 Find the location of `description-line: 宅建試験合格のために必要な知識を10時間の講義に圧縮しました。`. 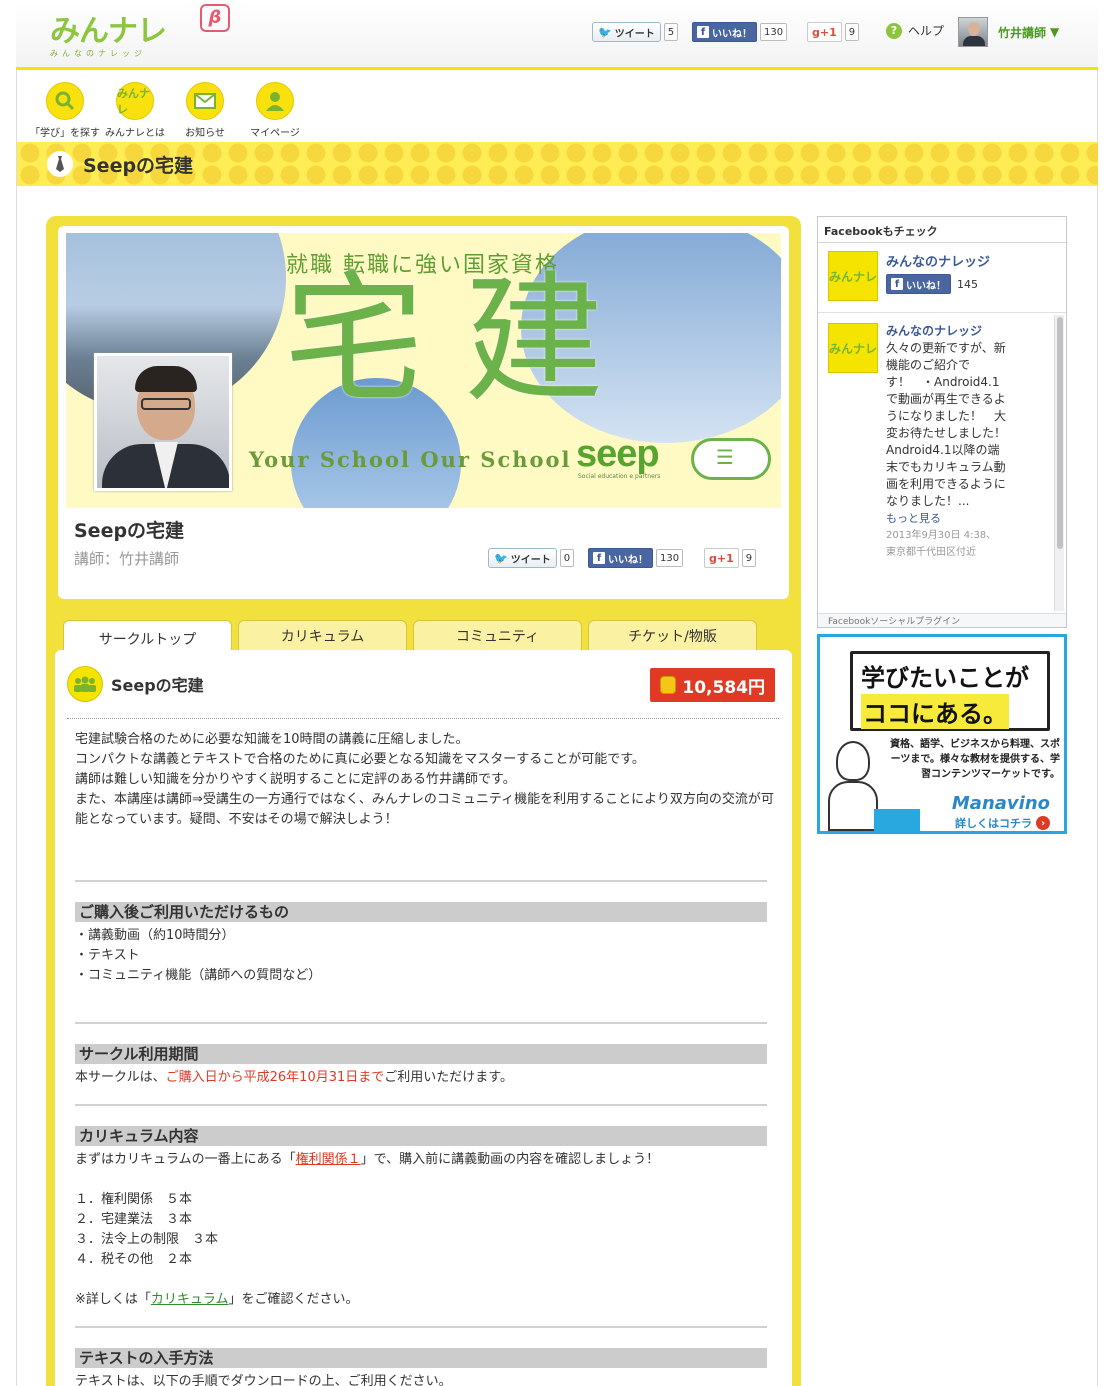

description-line: 宅建試験合格のために必要な知識を10時間の講義に圧縮しました。 is located at coordinates (272, 739).